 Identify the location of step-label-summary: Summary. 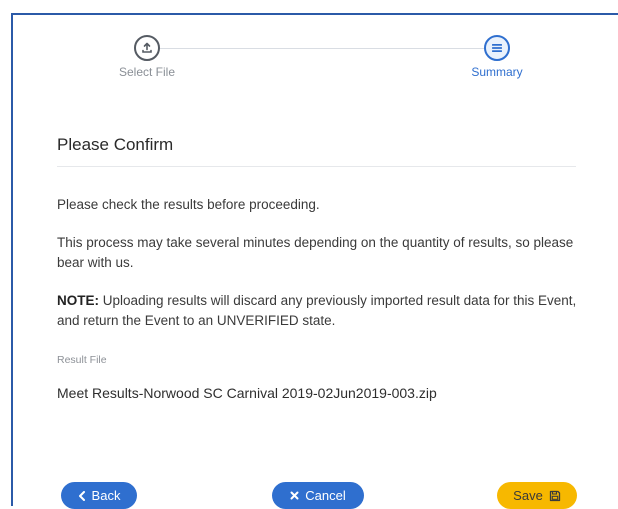
(497, 72).